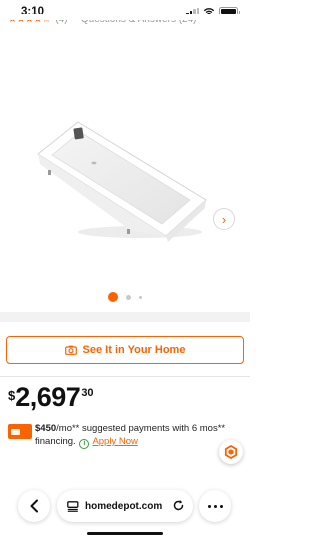 The image size is (320, 540). Describe the element at coordinates (87, 393) in the screenshot. I see `price-cents: 30` at that location.